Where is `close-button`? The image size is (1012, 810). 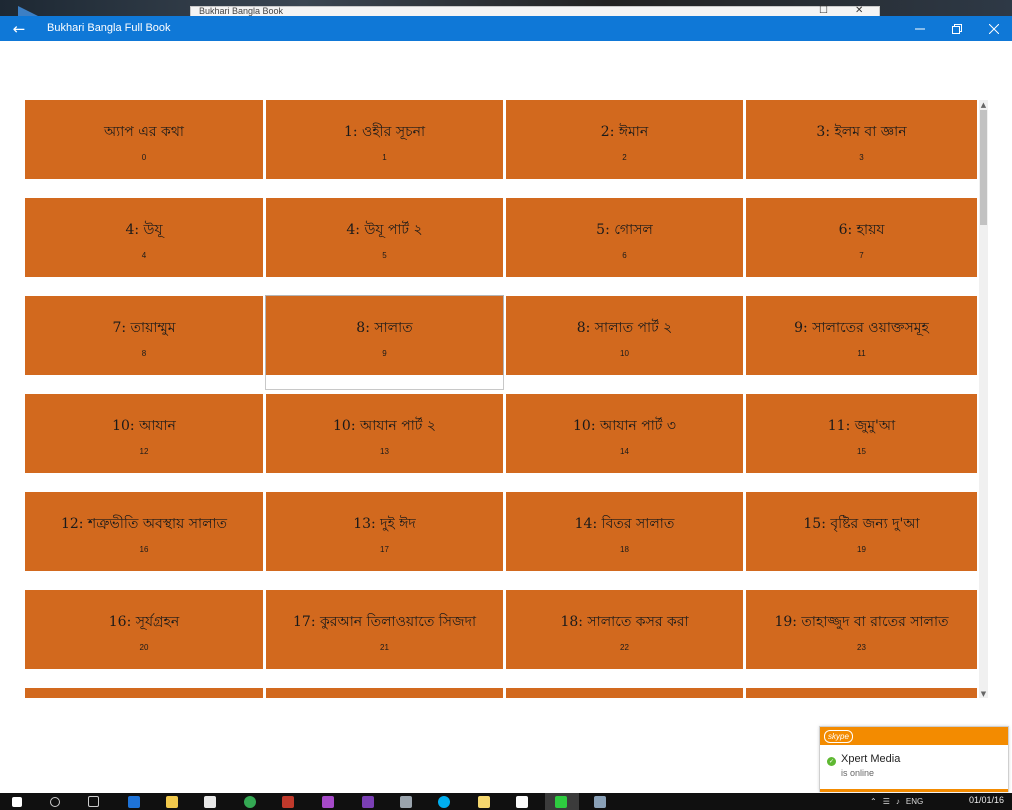 close-button is located at coordinates (993, 28).